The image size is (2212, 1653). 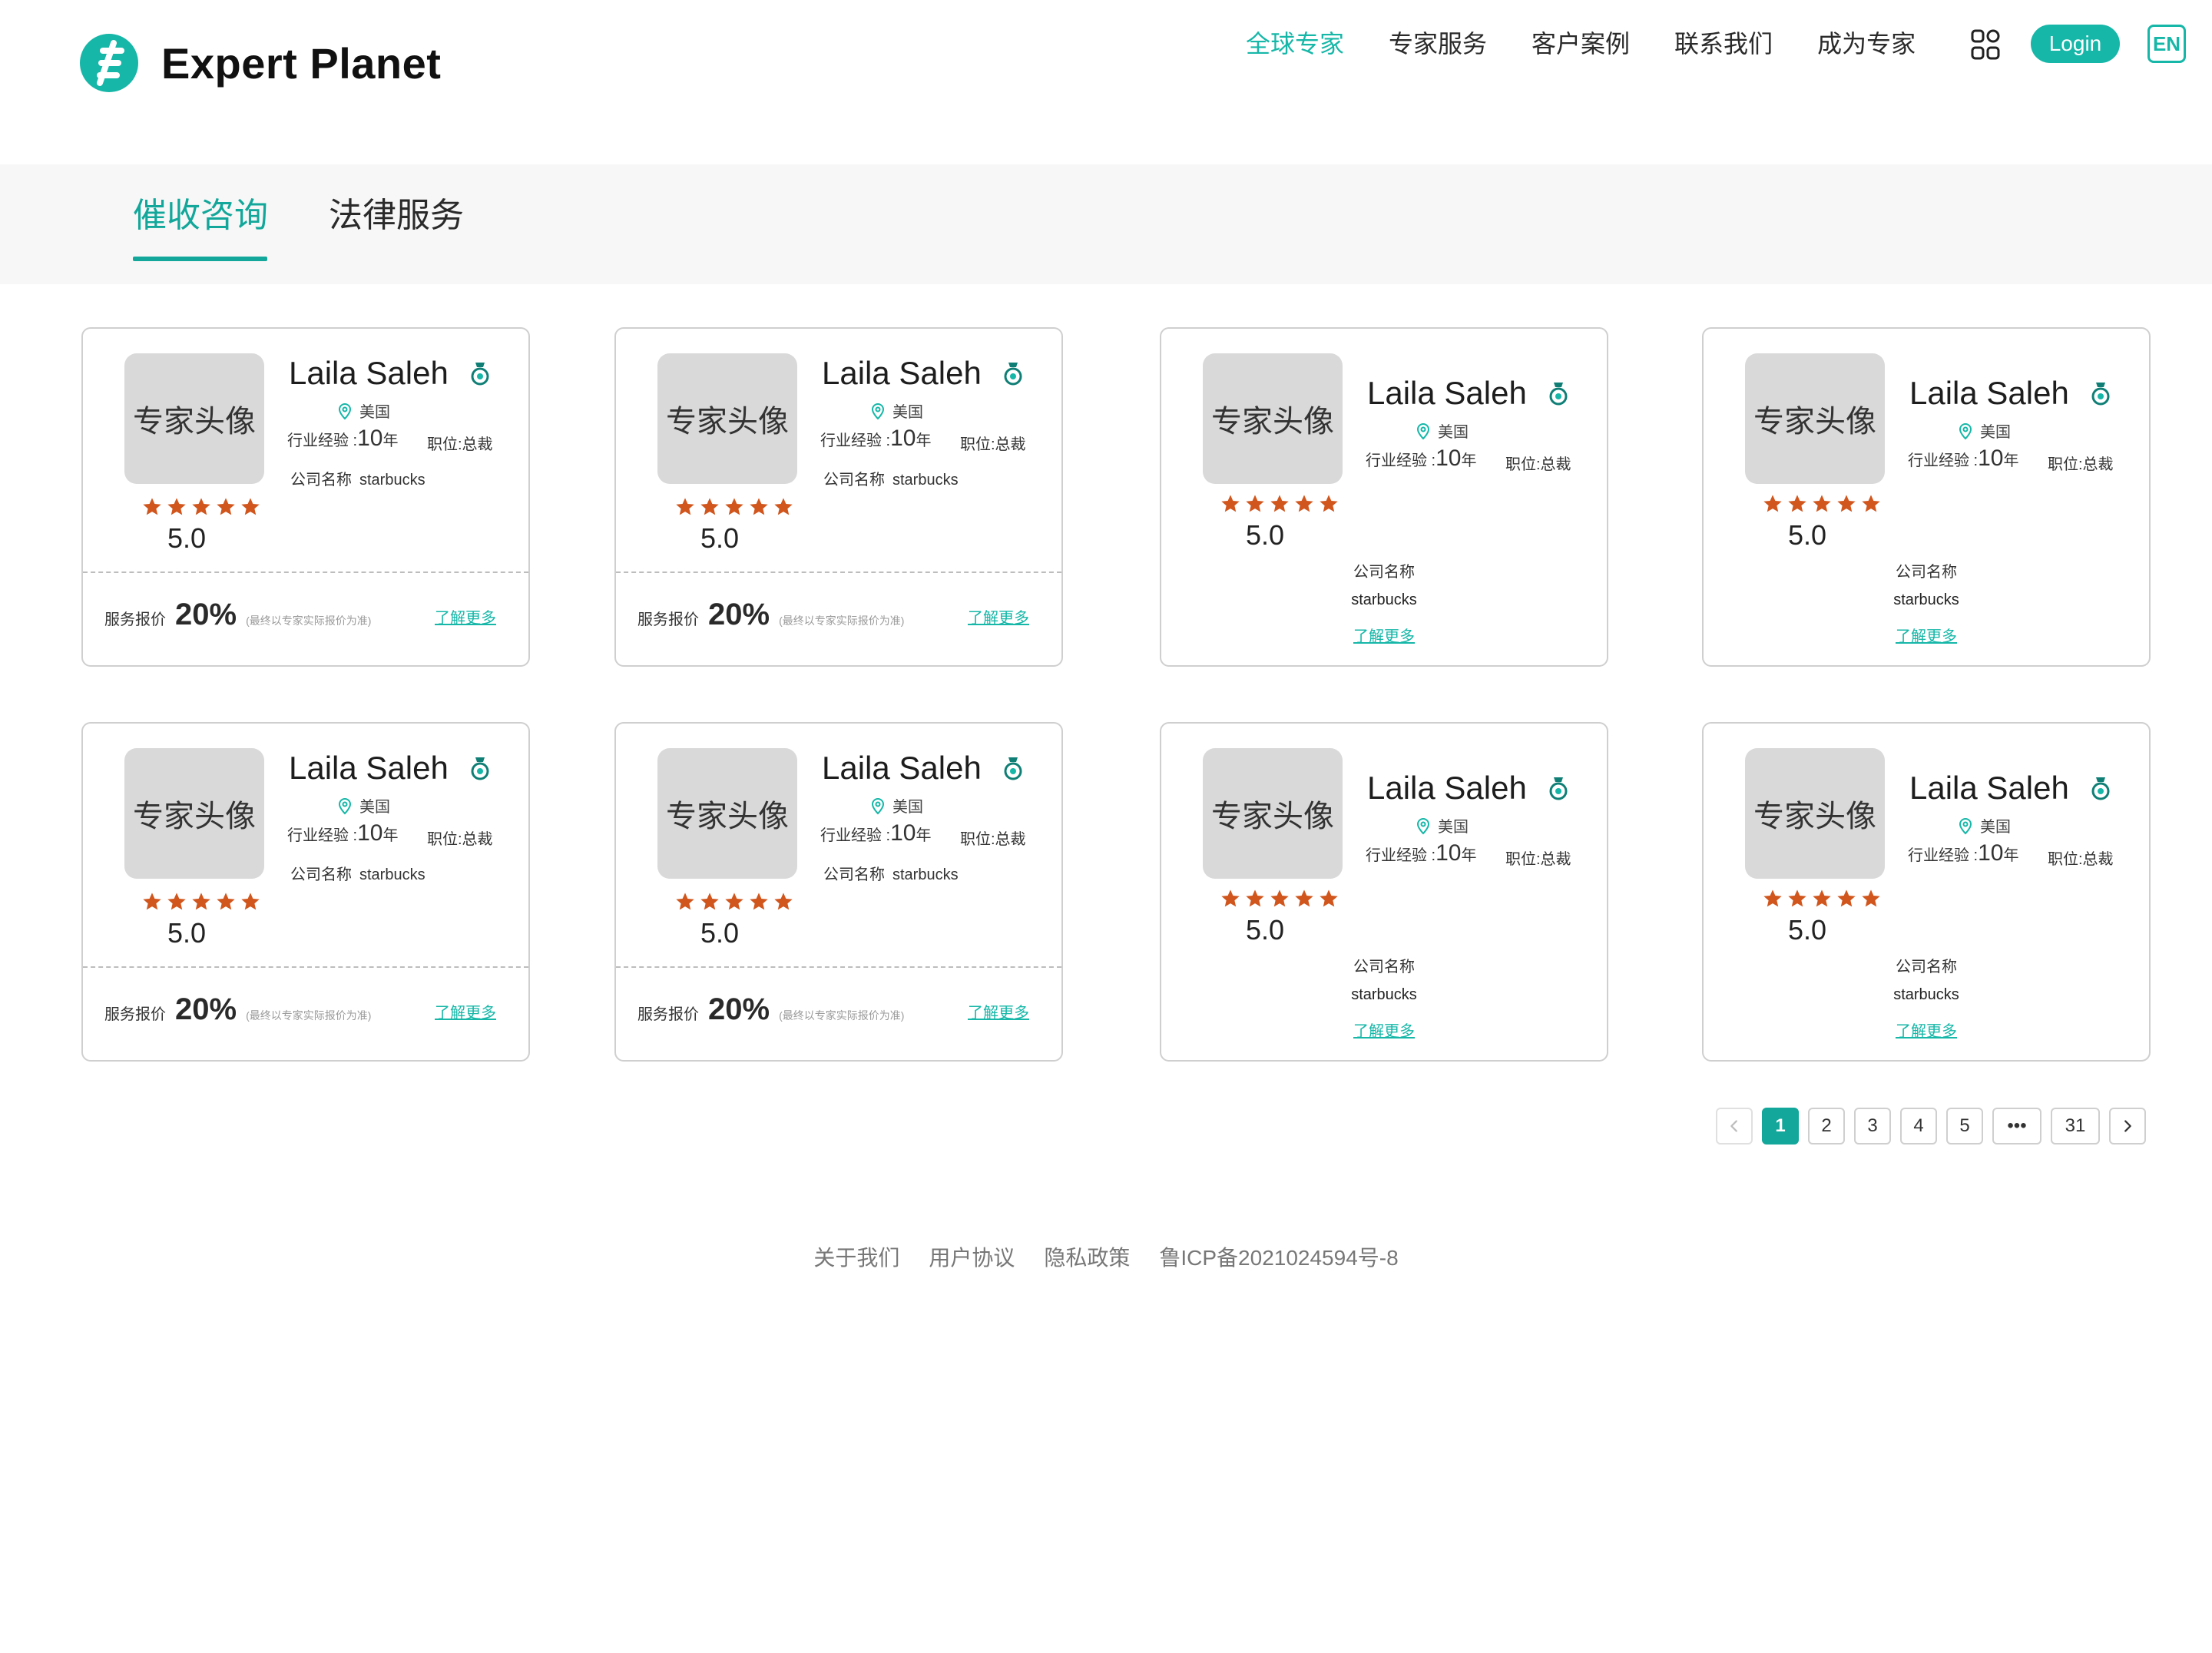 I want to click on footer-user-agreement: 用户协议, so click(x=972, y=1256).